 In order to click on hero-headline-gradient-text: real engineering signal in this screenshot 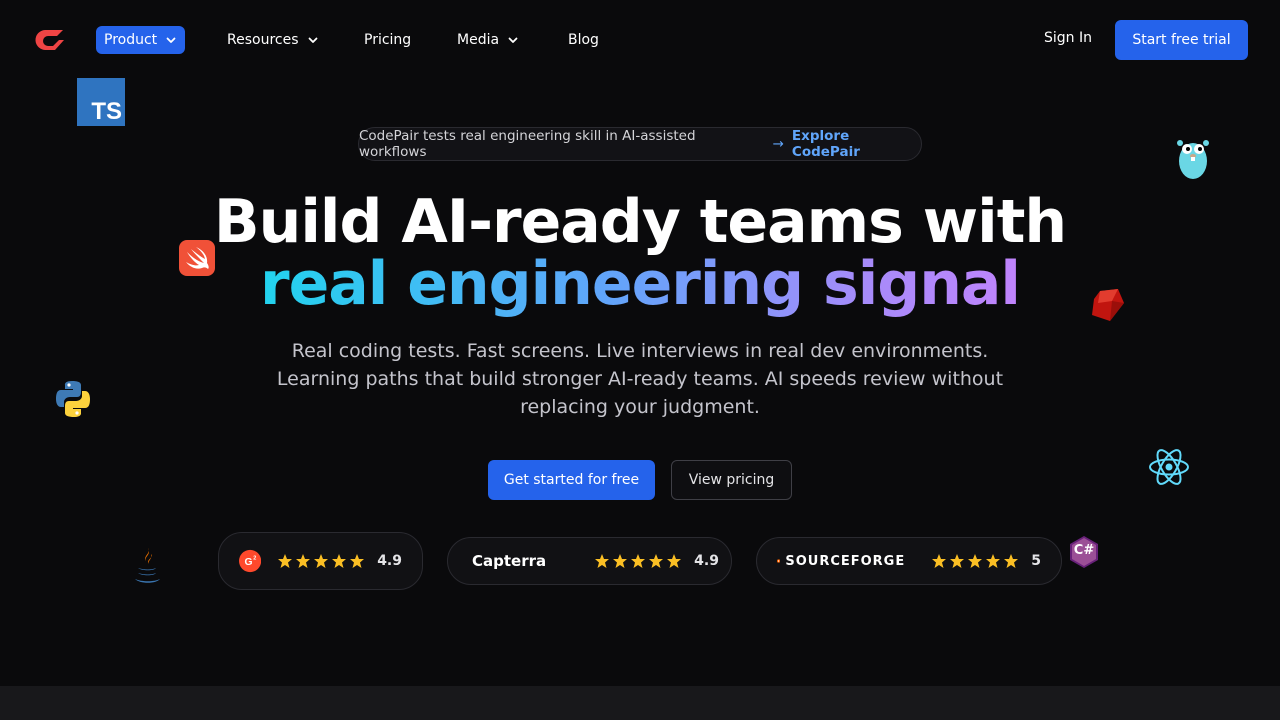, I will do `click(640, 284)`.